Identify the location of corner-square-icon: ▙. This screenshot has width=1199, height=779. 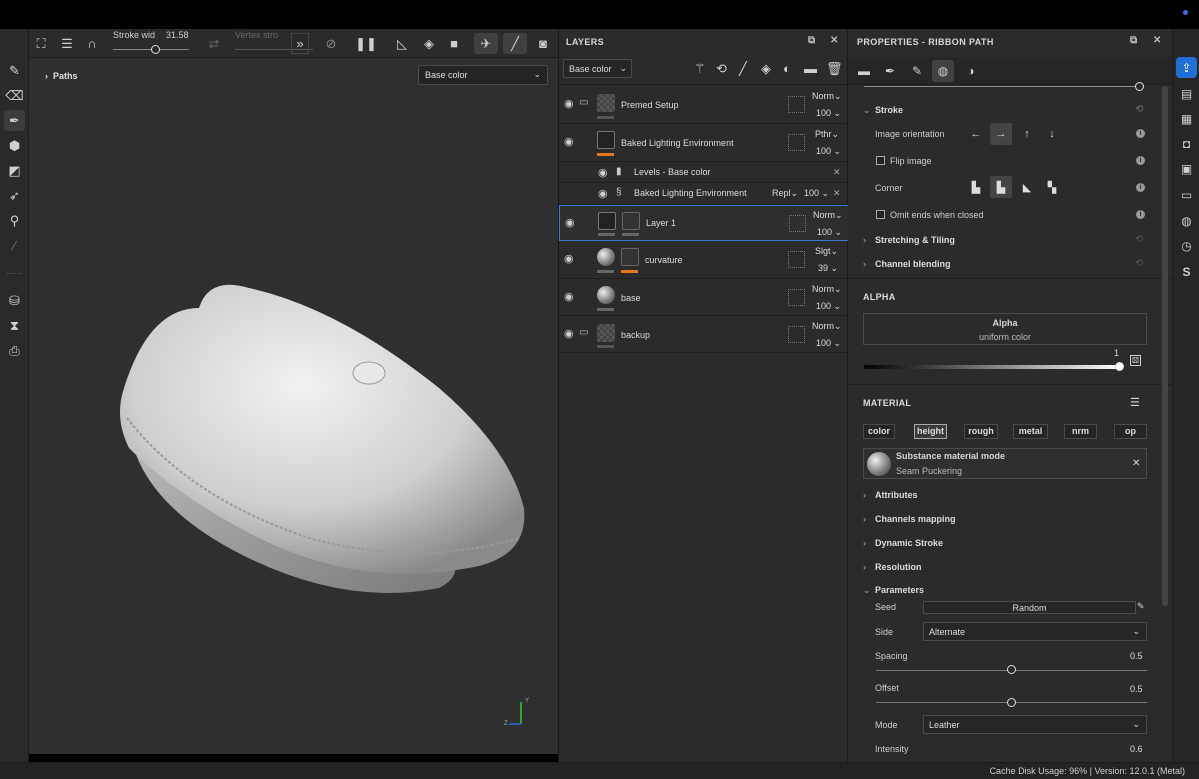
(976, 187).